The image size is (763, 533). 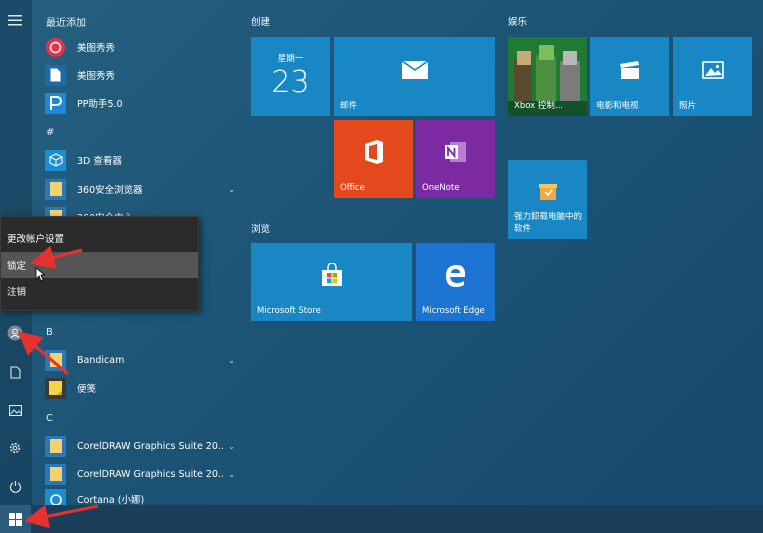 I want to click on app-label: 便笺, so click(x=87, y=389).